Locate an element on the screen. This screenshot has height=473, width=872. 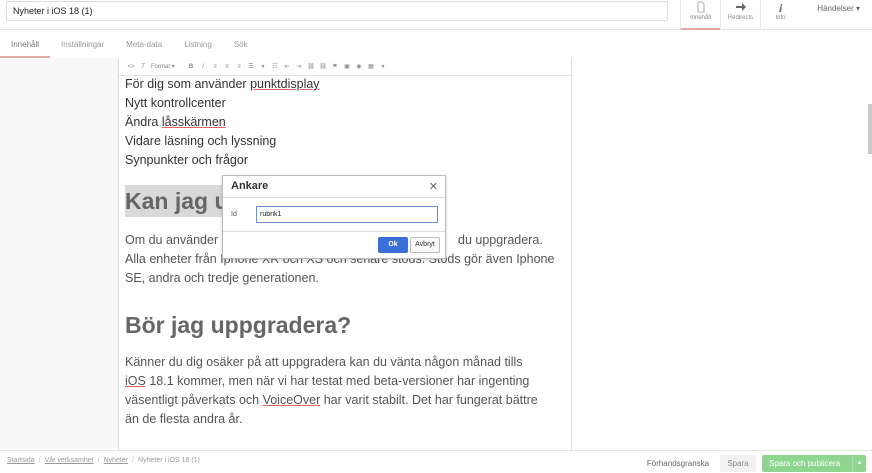
table-dropdown-icon: ▾ is located at coordinates (383, 66).